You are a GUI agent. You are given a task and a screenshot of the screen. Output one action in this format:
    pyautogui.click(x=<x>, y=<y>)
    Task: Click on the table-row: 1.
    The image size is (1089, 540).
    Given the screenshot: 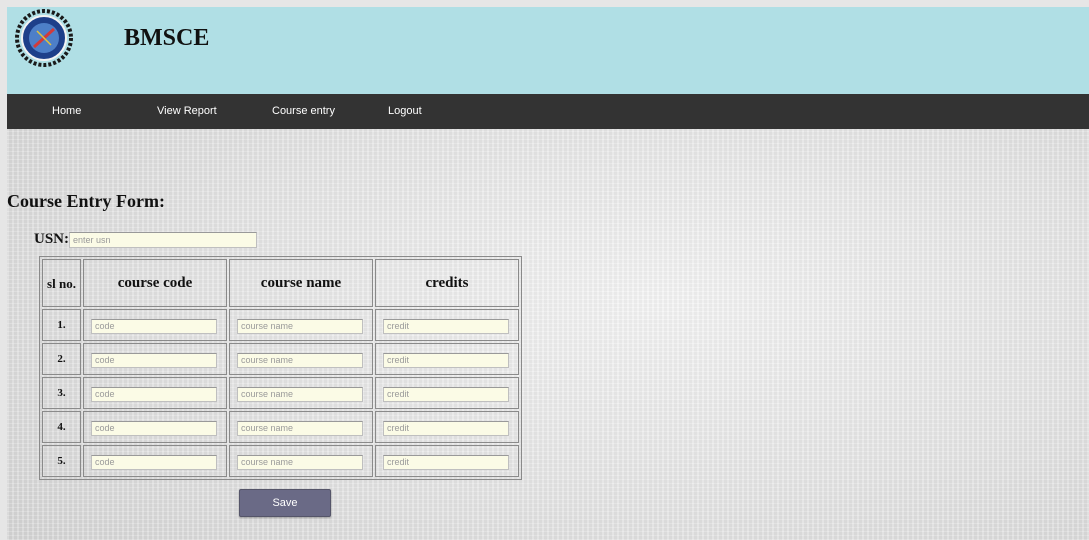 What is the action you would take?
    pyautogui.click(x=280, y=325)
    